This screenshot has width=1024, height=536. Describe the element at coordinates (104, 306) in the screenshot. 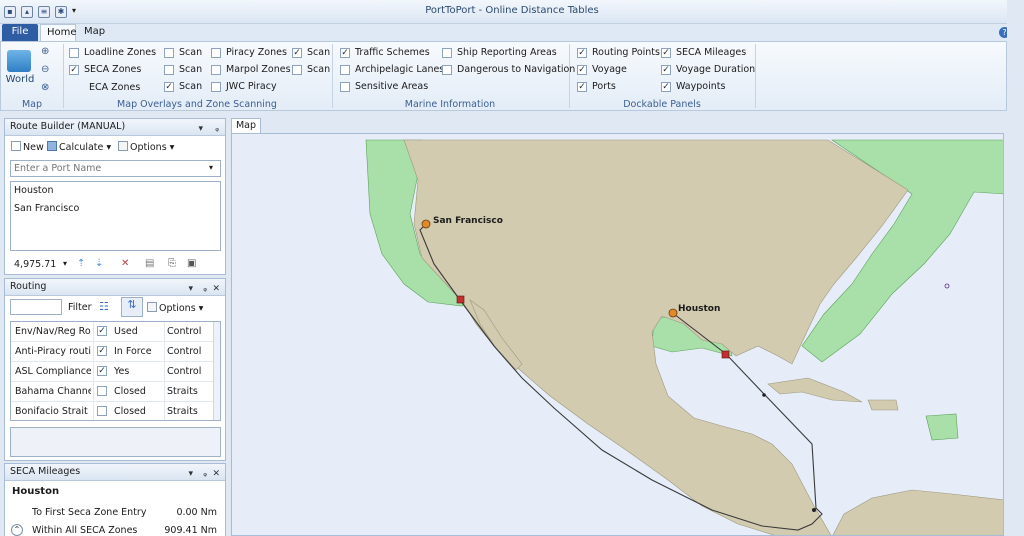

I see `group-icon: ☷` at that location.